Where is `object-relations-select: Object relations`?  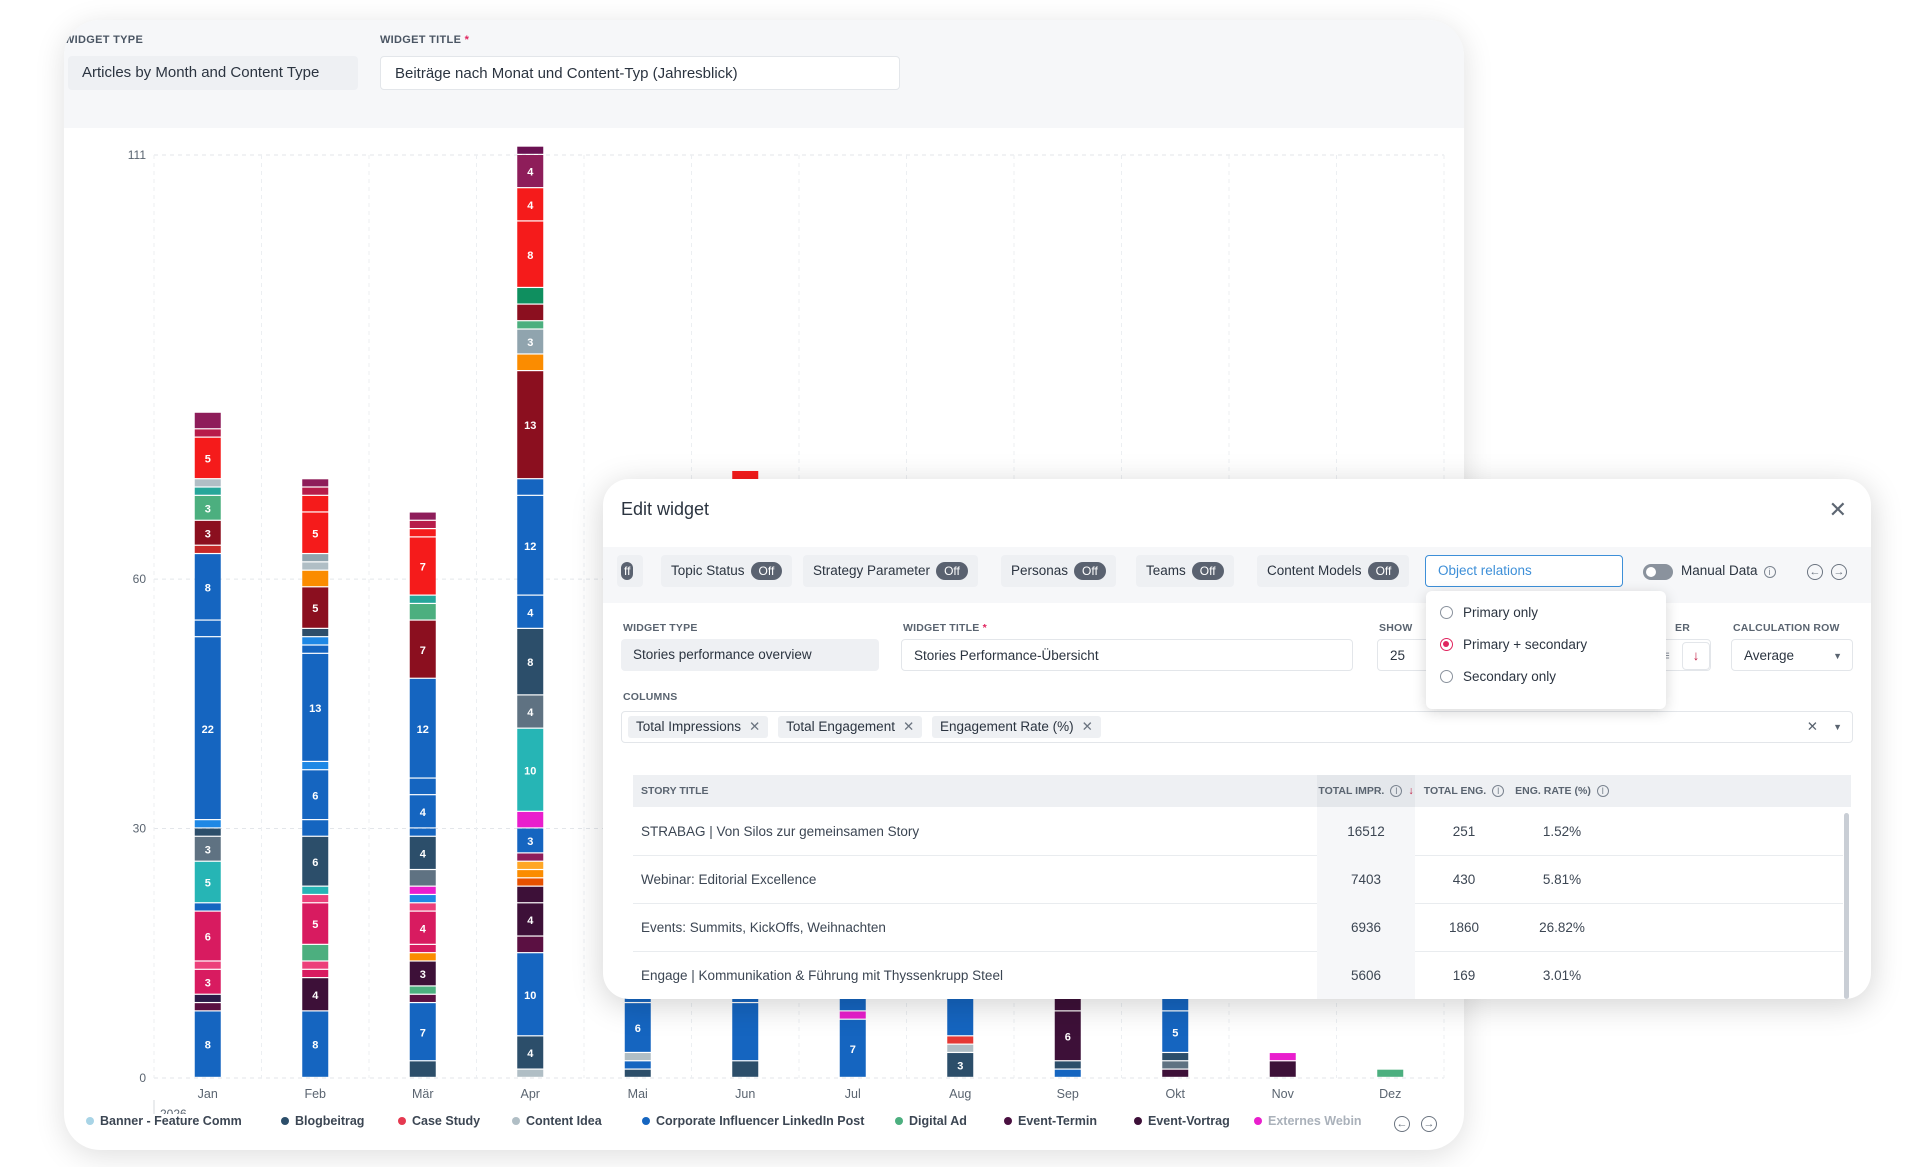
object-relations-select: Object relations is located at coordinates (1524, 571).